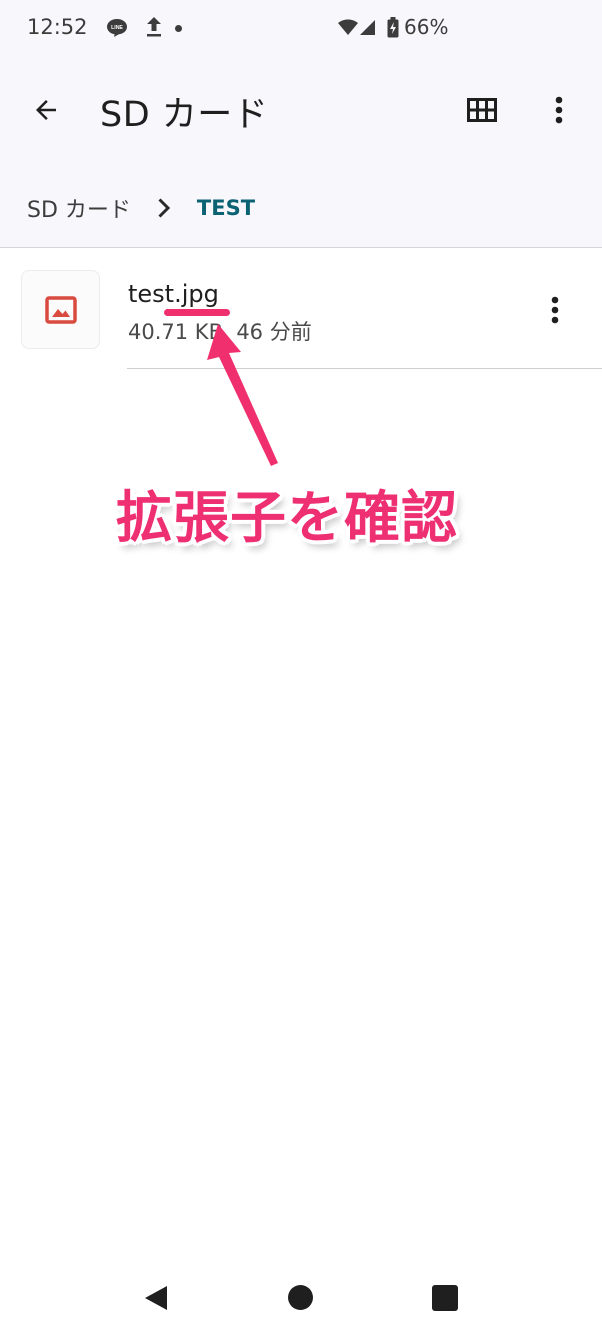 Image resolution: width=602 pixels, height=1338 pixels. I want to click on battery-charging-icon, so click(393, 27).